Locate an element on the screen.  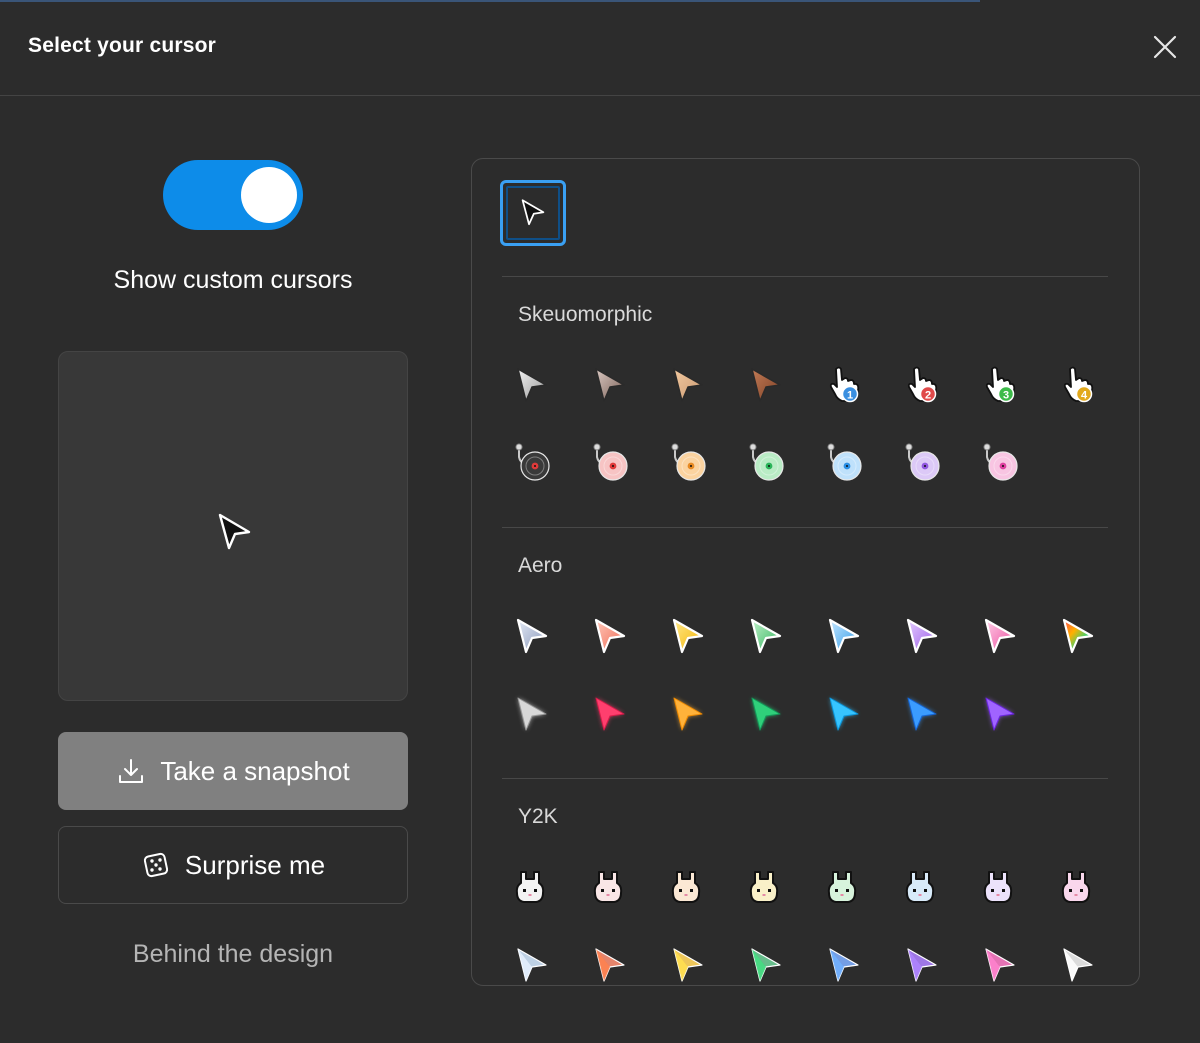
toggle-knob is located at coordinates (269, 195).